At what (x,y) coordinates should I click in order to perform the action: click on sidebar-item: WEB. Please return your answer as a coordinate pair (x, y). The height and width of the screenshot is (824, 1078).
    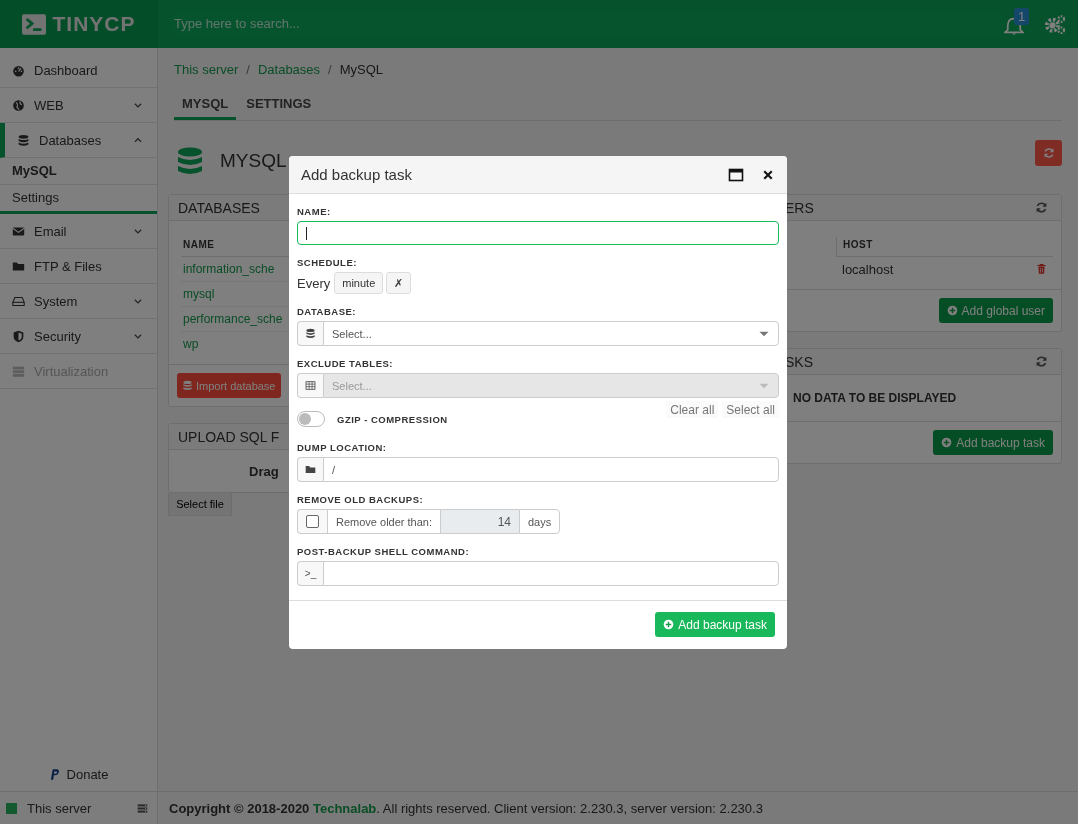
    Looking at the image, I should click on (78, 105).